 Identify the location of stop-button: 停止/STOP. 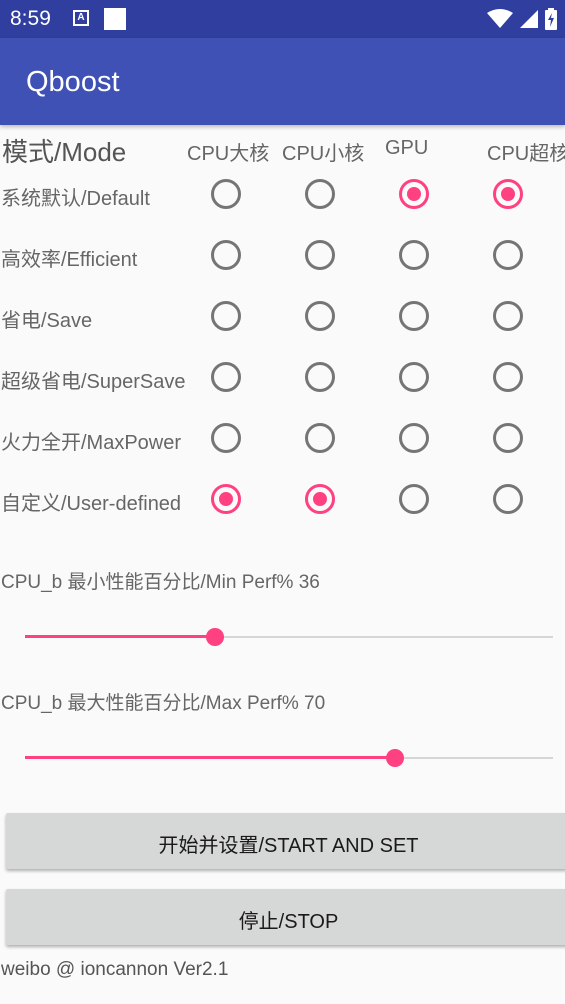
(285, 917).